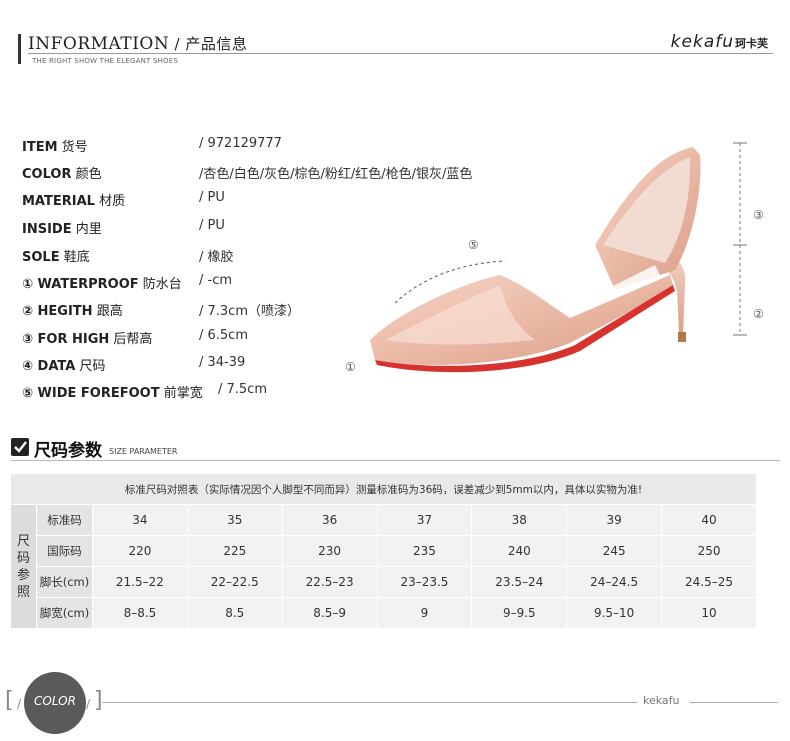 This screenshot has height=741, width=790. I want to click on size-vertical-label: 尺 码 参 照, so click(23, 566).